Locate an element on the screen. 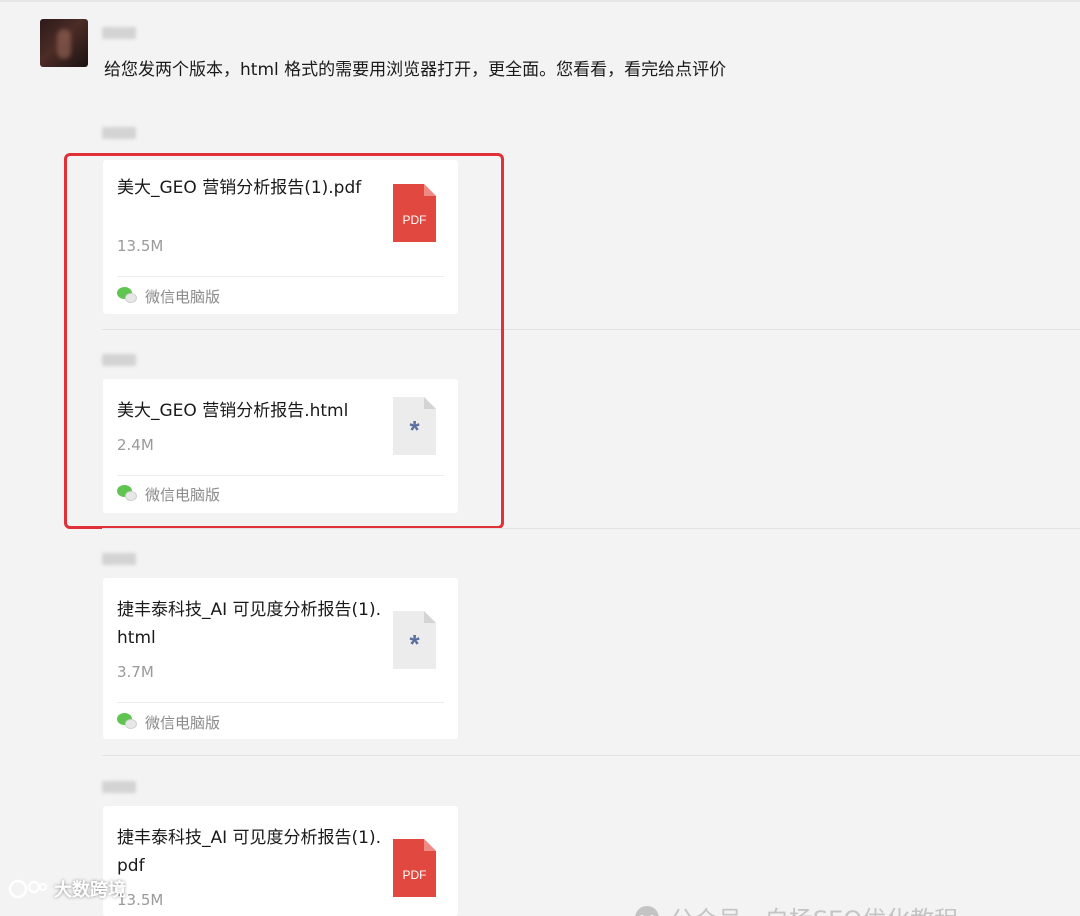 The height and width of the screenshot is (916, 1080). watermark-left-text: 大数跨境 is located at coordinates (90, 890).